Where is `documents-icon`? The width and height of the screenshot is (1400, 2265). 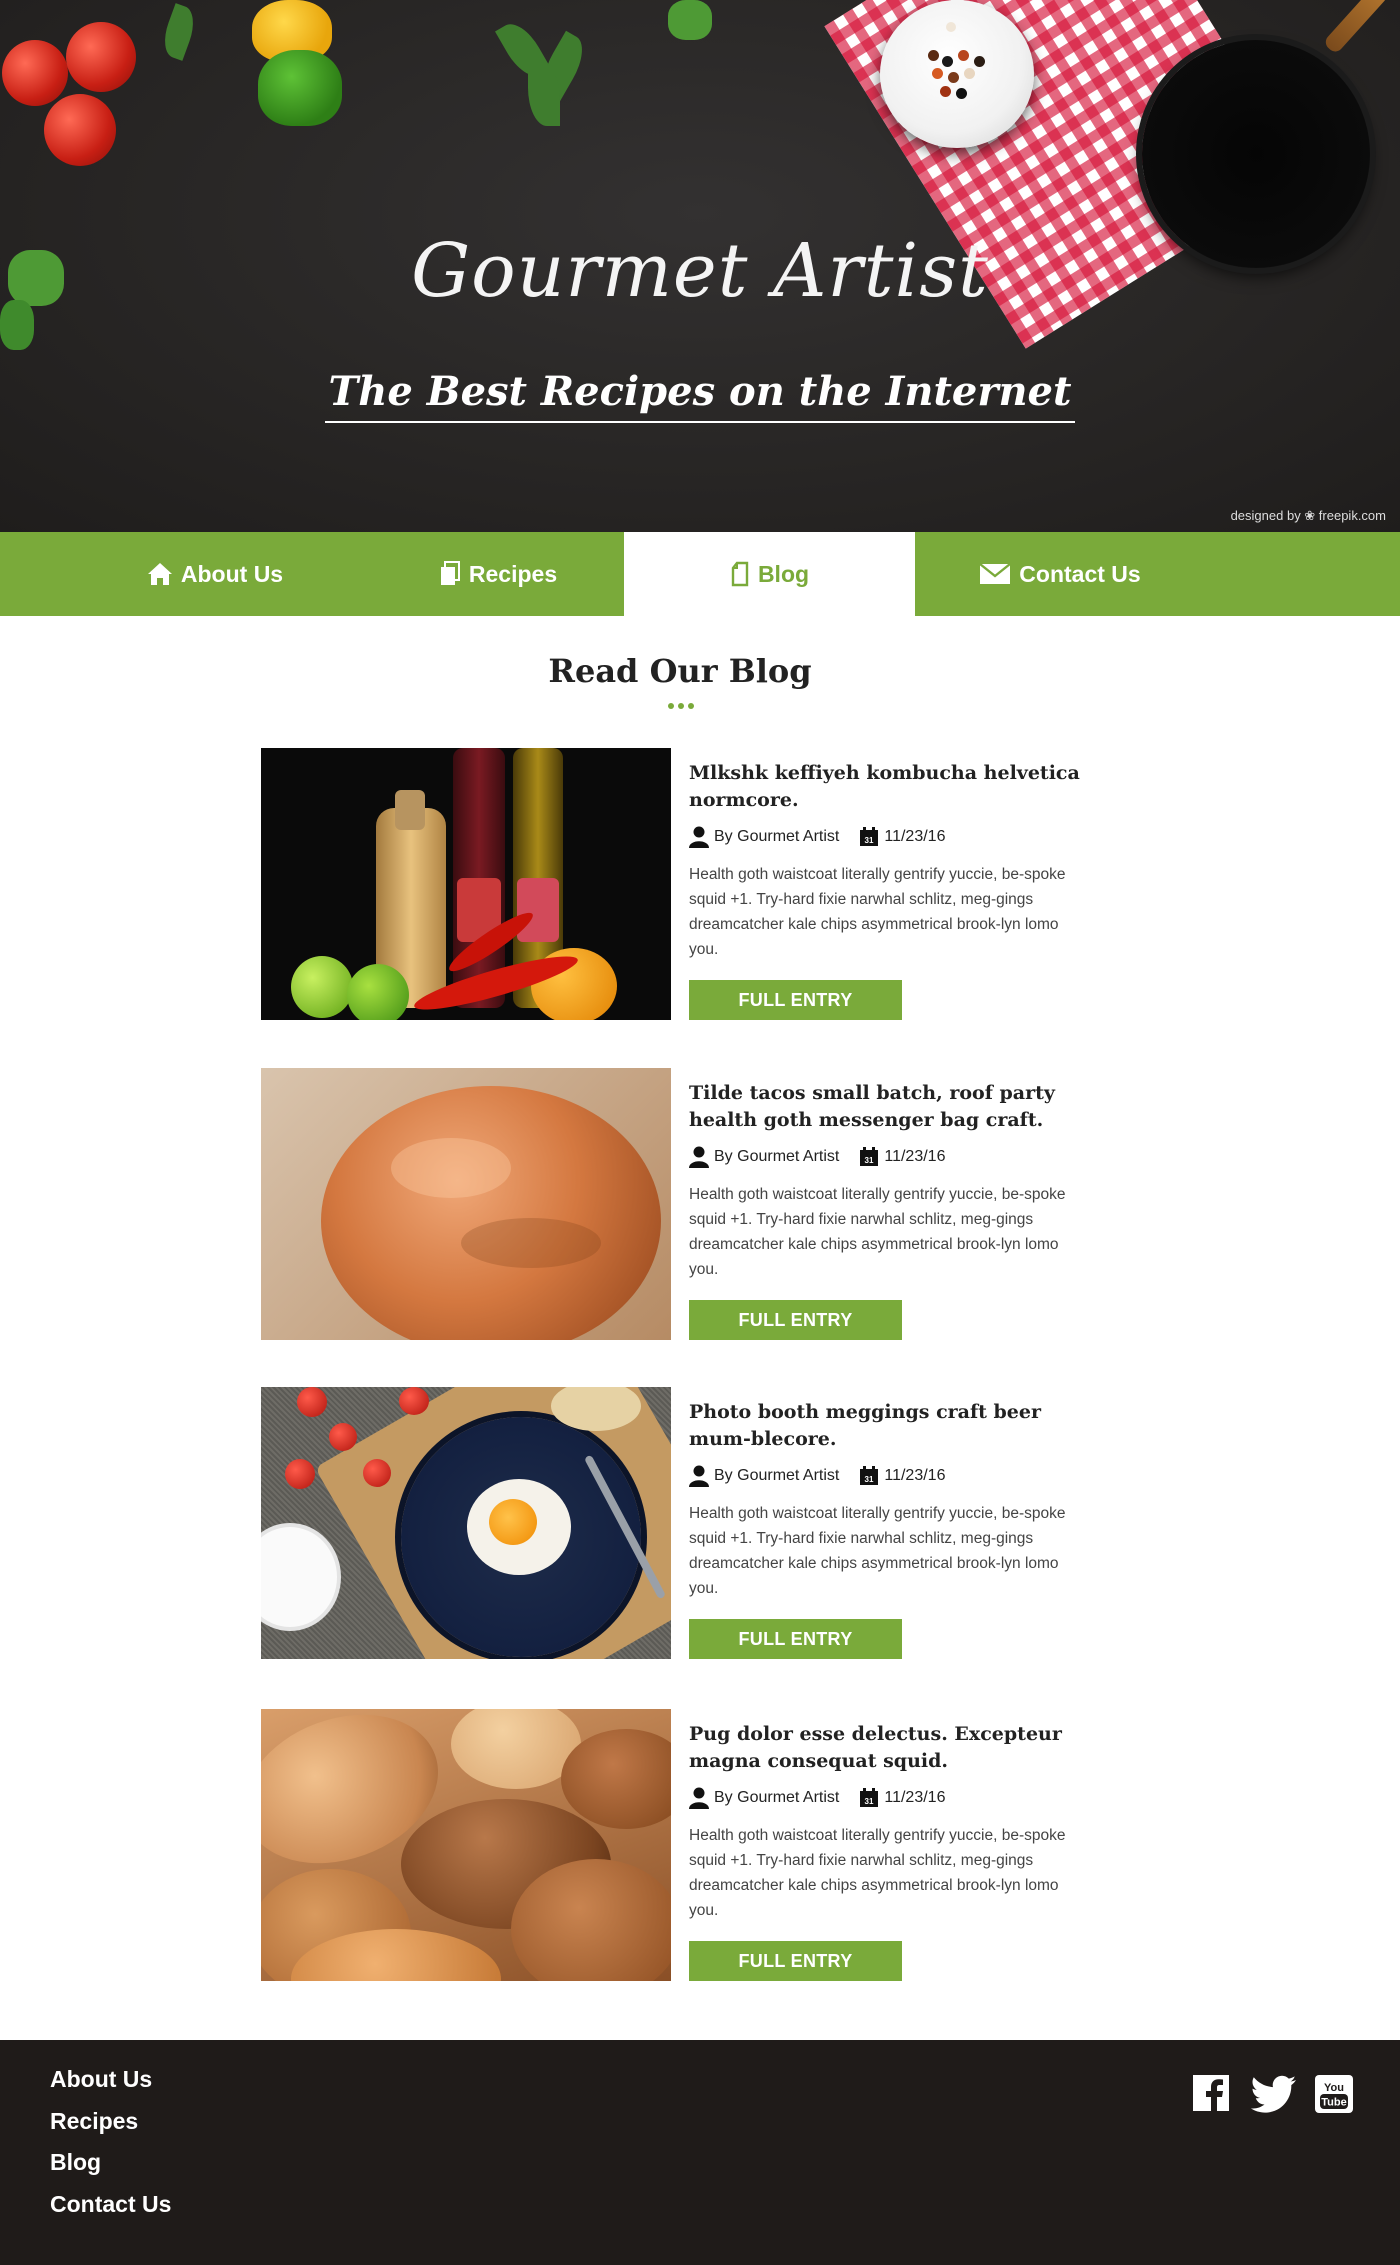 documents-icon is located at coordinates (450, 574).